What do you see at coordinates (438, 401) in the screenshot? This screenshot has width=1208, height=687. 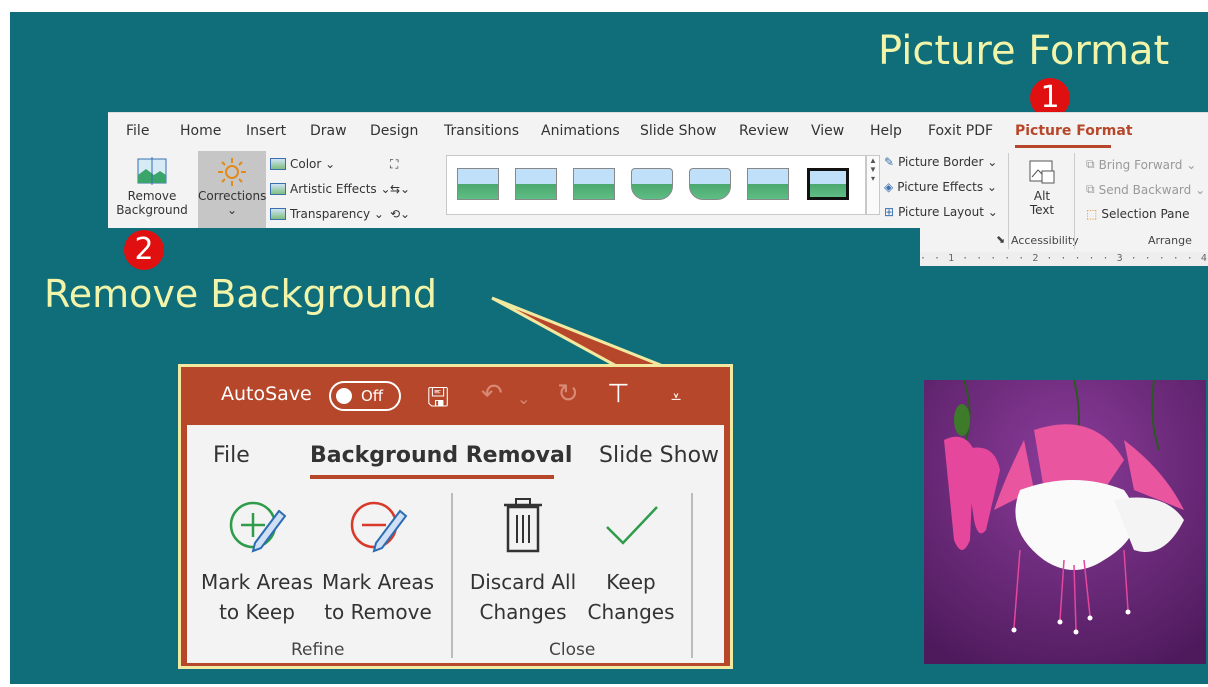 I see `save-icon: 🖫` at bounding box center [438, 401].